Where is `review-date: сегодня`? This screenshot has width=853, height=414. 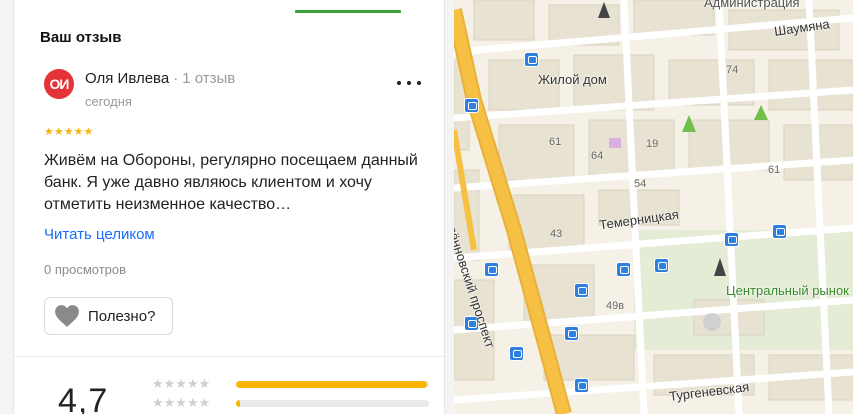 review-date: сегодня is located at coordinates (108, 101).